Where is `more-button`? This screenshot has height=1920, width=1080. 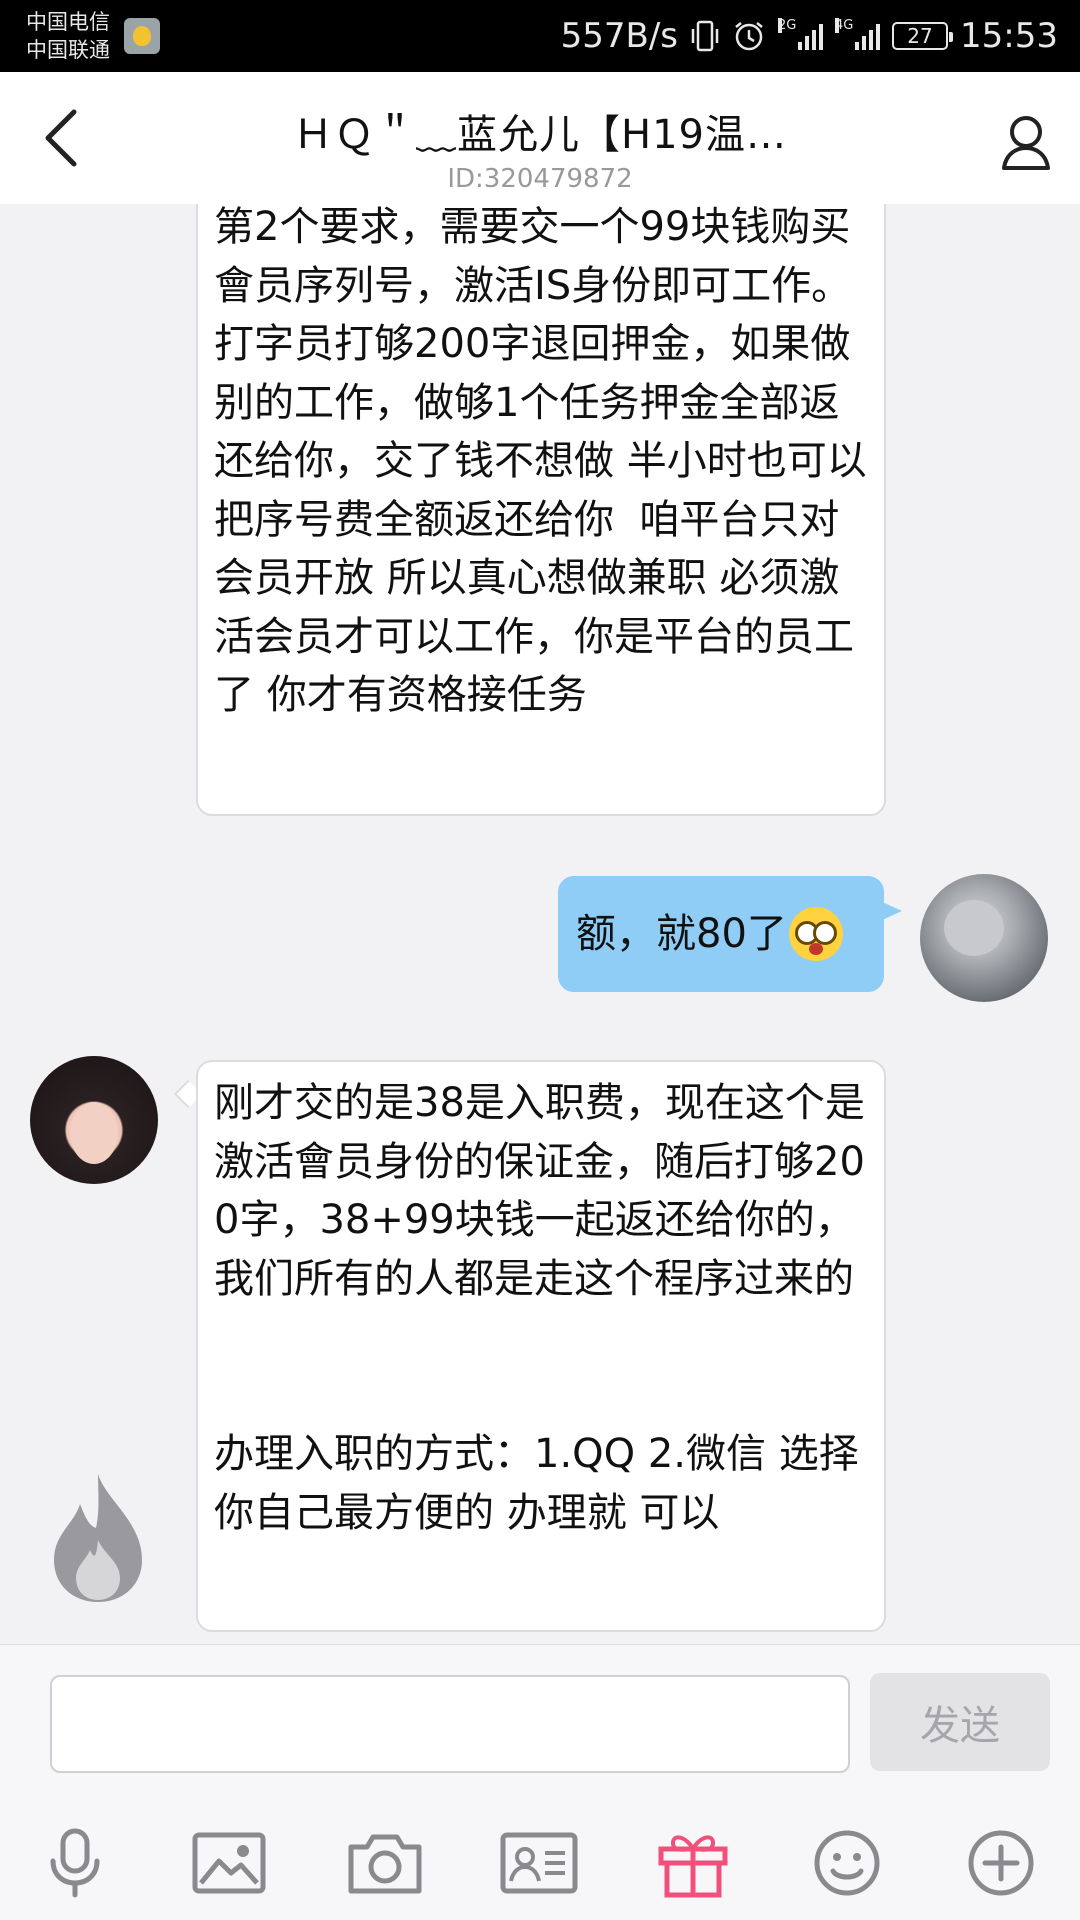
more-button is located at coordinates (1001, 1863).